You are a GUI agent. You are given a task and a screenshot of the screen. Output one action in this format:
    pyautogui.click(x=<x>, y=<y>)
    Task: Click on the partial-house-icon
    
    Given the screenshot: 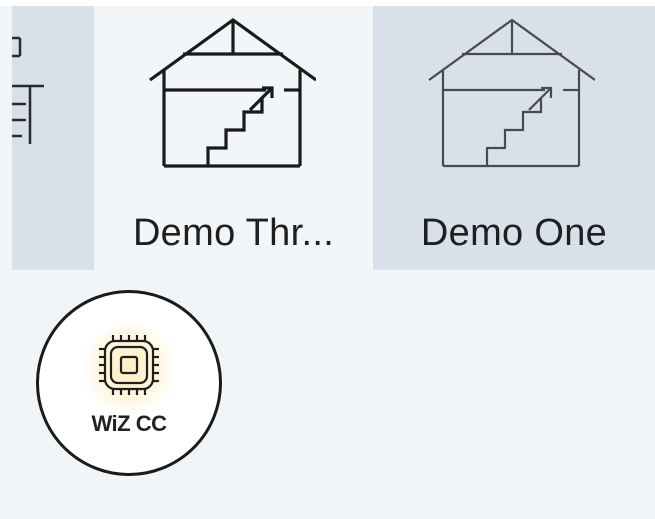 What is the action you would take?
    pyautogui.click(x=28, y=90)
    